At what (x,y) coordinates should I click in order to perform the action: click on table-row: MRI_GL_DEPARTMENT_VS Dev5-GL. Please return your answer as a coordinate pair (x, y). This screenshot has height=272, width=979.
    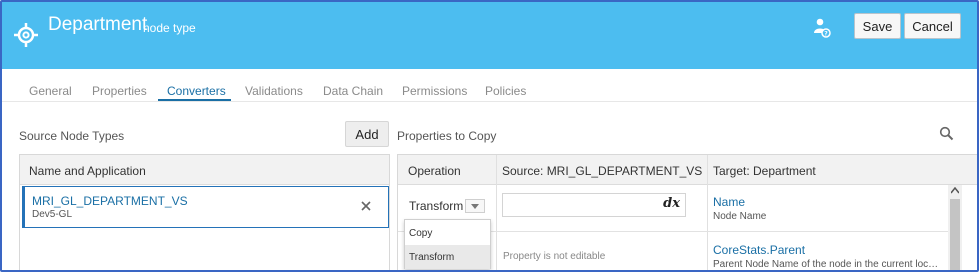
    Looking at the image, I should click on (205, 207).